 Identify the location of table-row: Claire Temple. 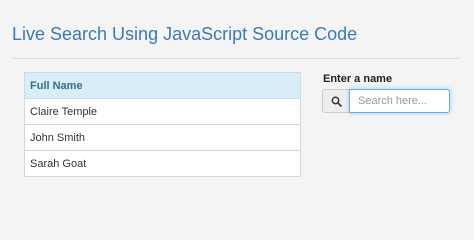
(162, 111).